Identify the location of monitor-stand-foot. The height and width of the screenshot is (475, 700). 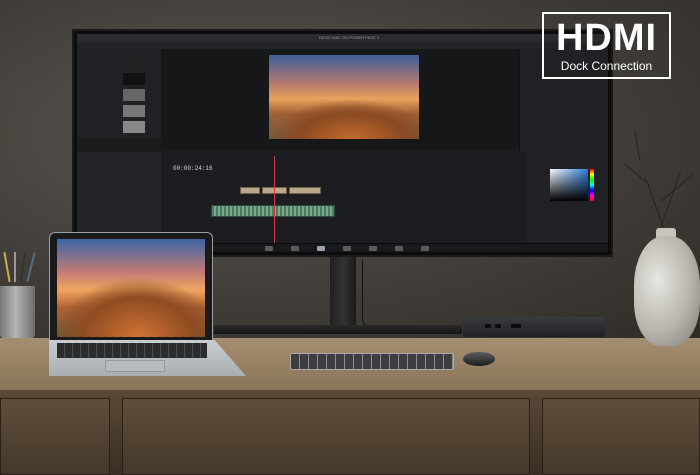
(338, 329).